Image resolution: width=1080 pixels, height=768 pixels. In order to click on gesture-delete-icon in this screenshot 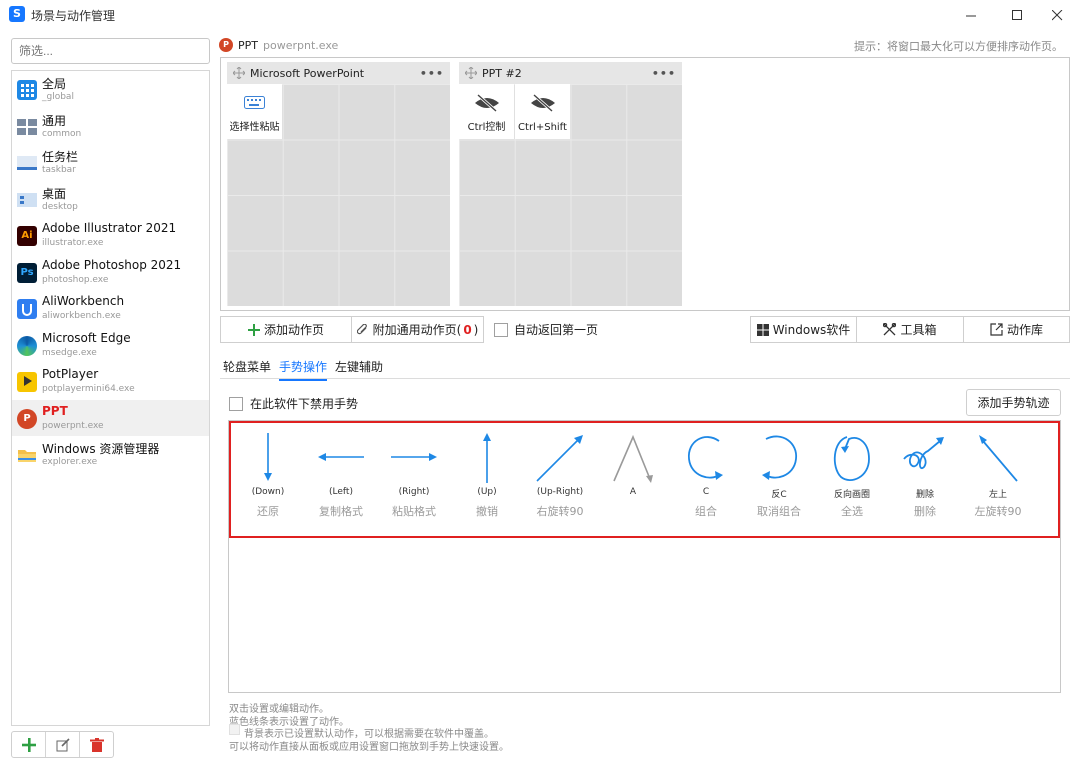, I will do `click(923, 453)`.